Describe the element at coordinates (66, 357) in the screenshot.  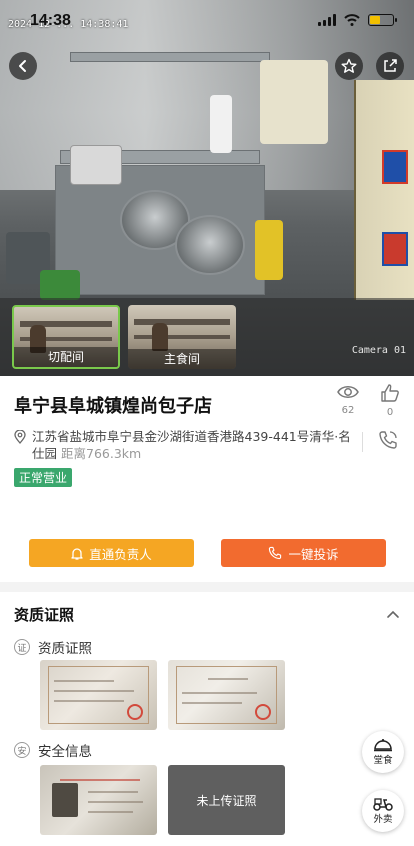
I see `camera-view-label: 切配间` at that location.